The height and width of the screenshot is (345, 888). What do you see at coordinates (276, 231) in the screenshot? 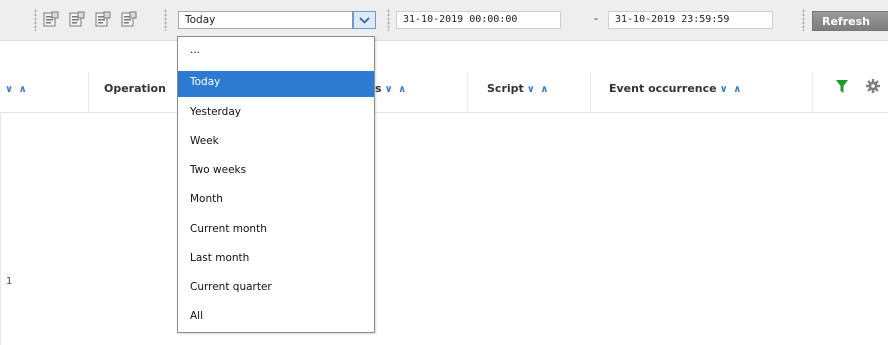
I see `dropdown-option-current-month: Current month` at bounding box center [276, 231].